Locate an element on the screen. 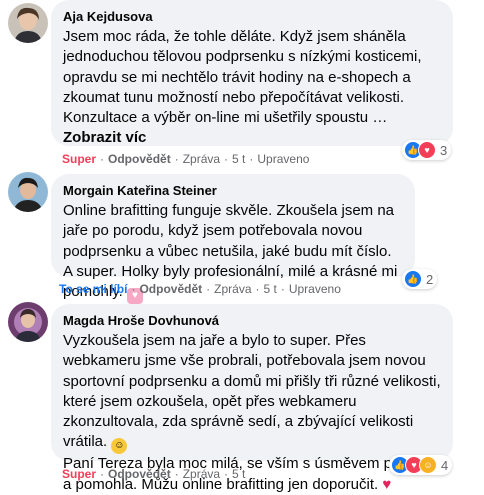 This screenshot has width=484, height=495. comment-author: Morgain Kateřina Steiner is located at coordinates (233, 190).